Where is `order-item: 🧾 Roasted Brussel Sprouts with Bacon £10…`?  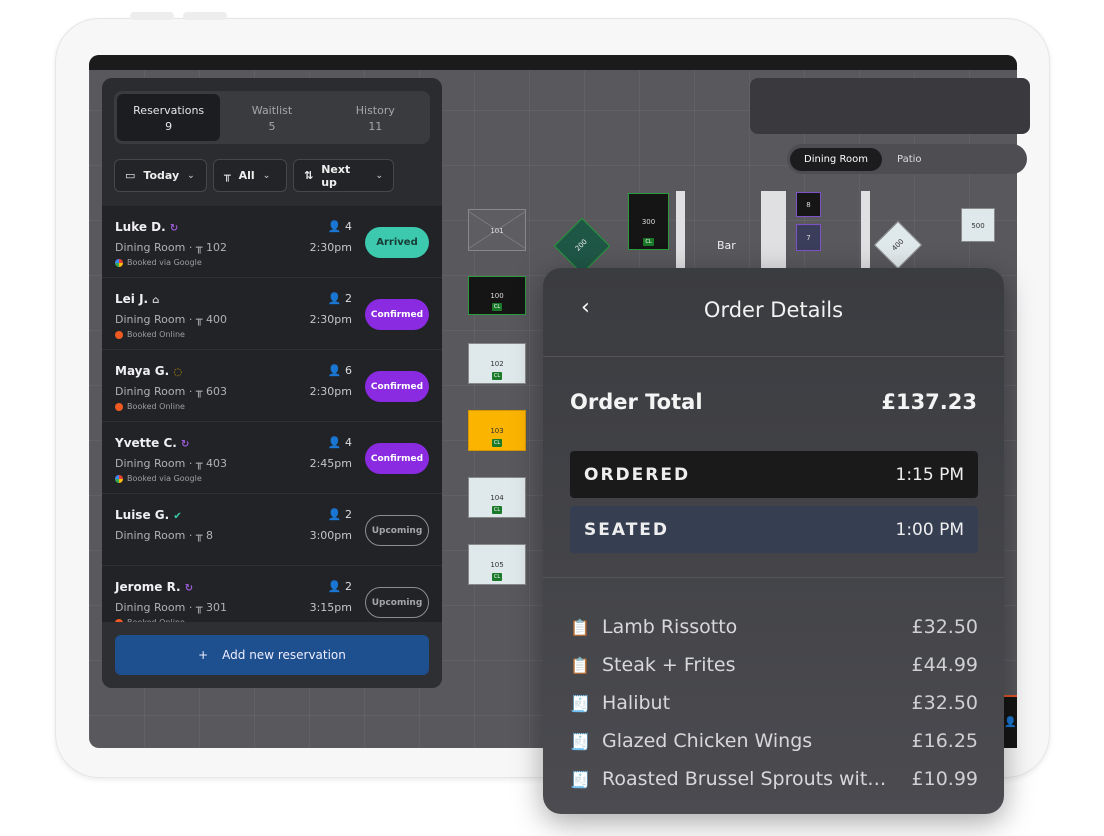 order-item: 🧾 Roasted Brussel Sprouts with Bacon £10… is located at coordinates (774, 779).